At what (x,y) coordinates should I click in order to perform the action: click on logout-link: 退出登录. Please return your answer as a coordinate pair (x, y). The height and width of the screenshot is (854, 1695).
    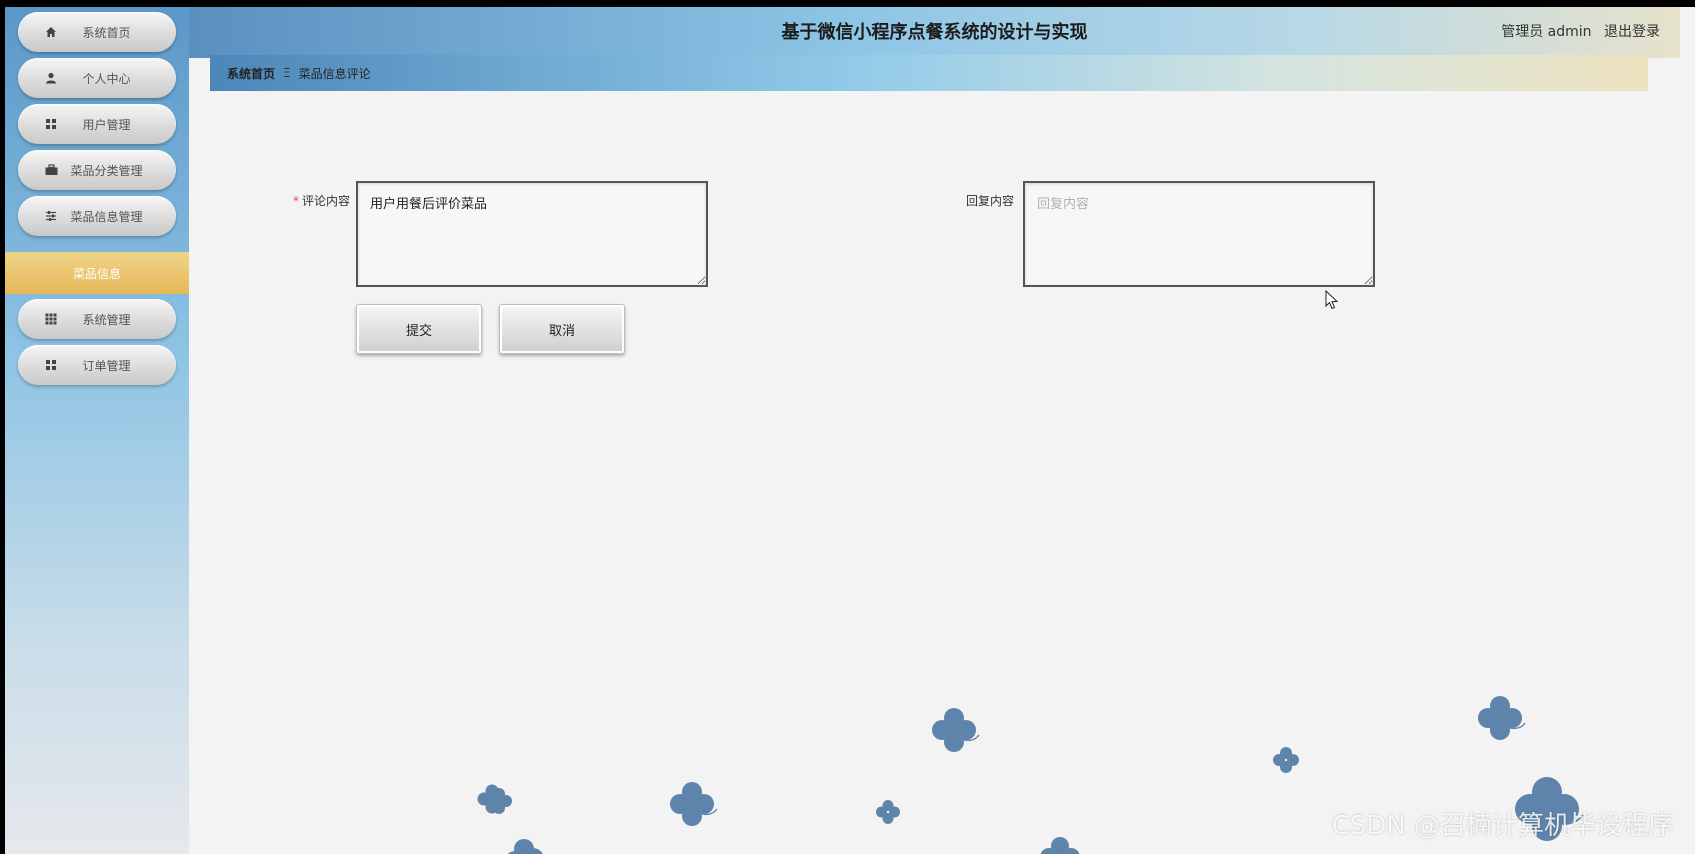
    Looking at the image, I should click on (1632, 32).